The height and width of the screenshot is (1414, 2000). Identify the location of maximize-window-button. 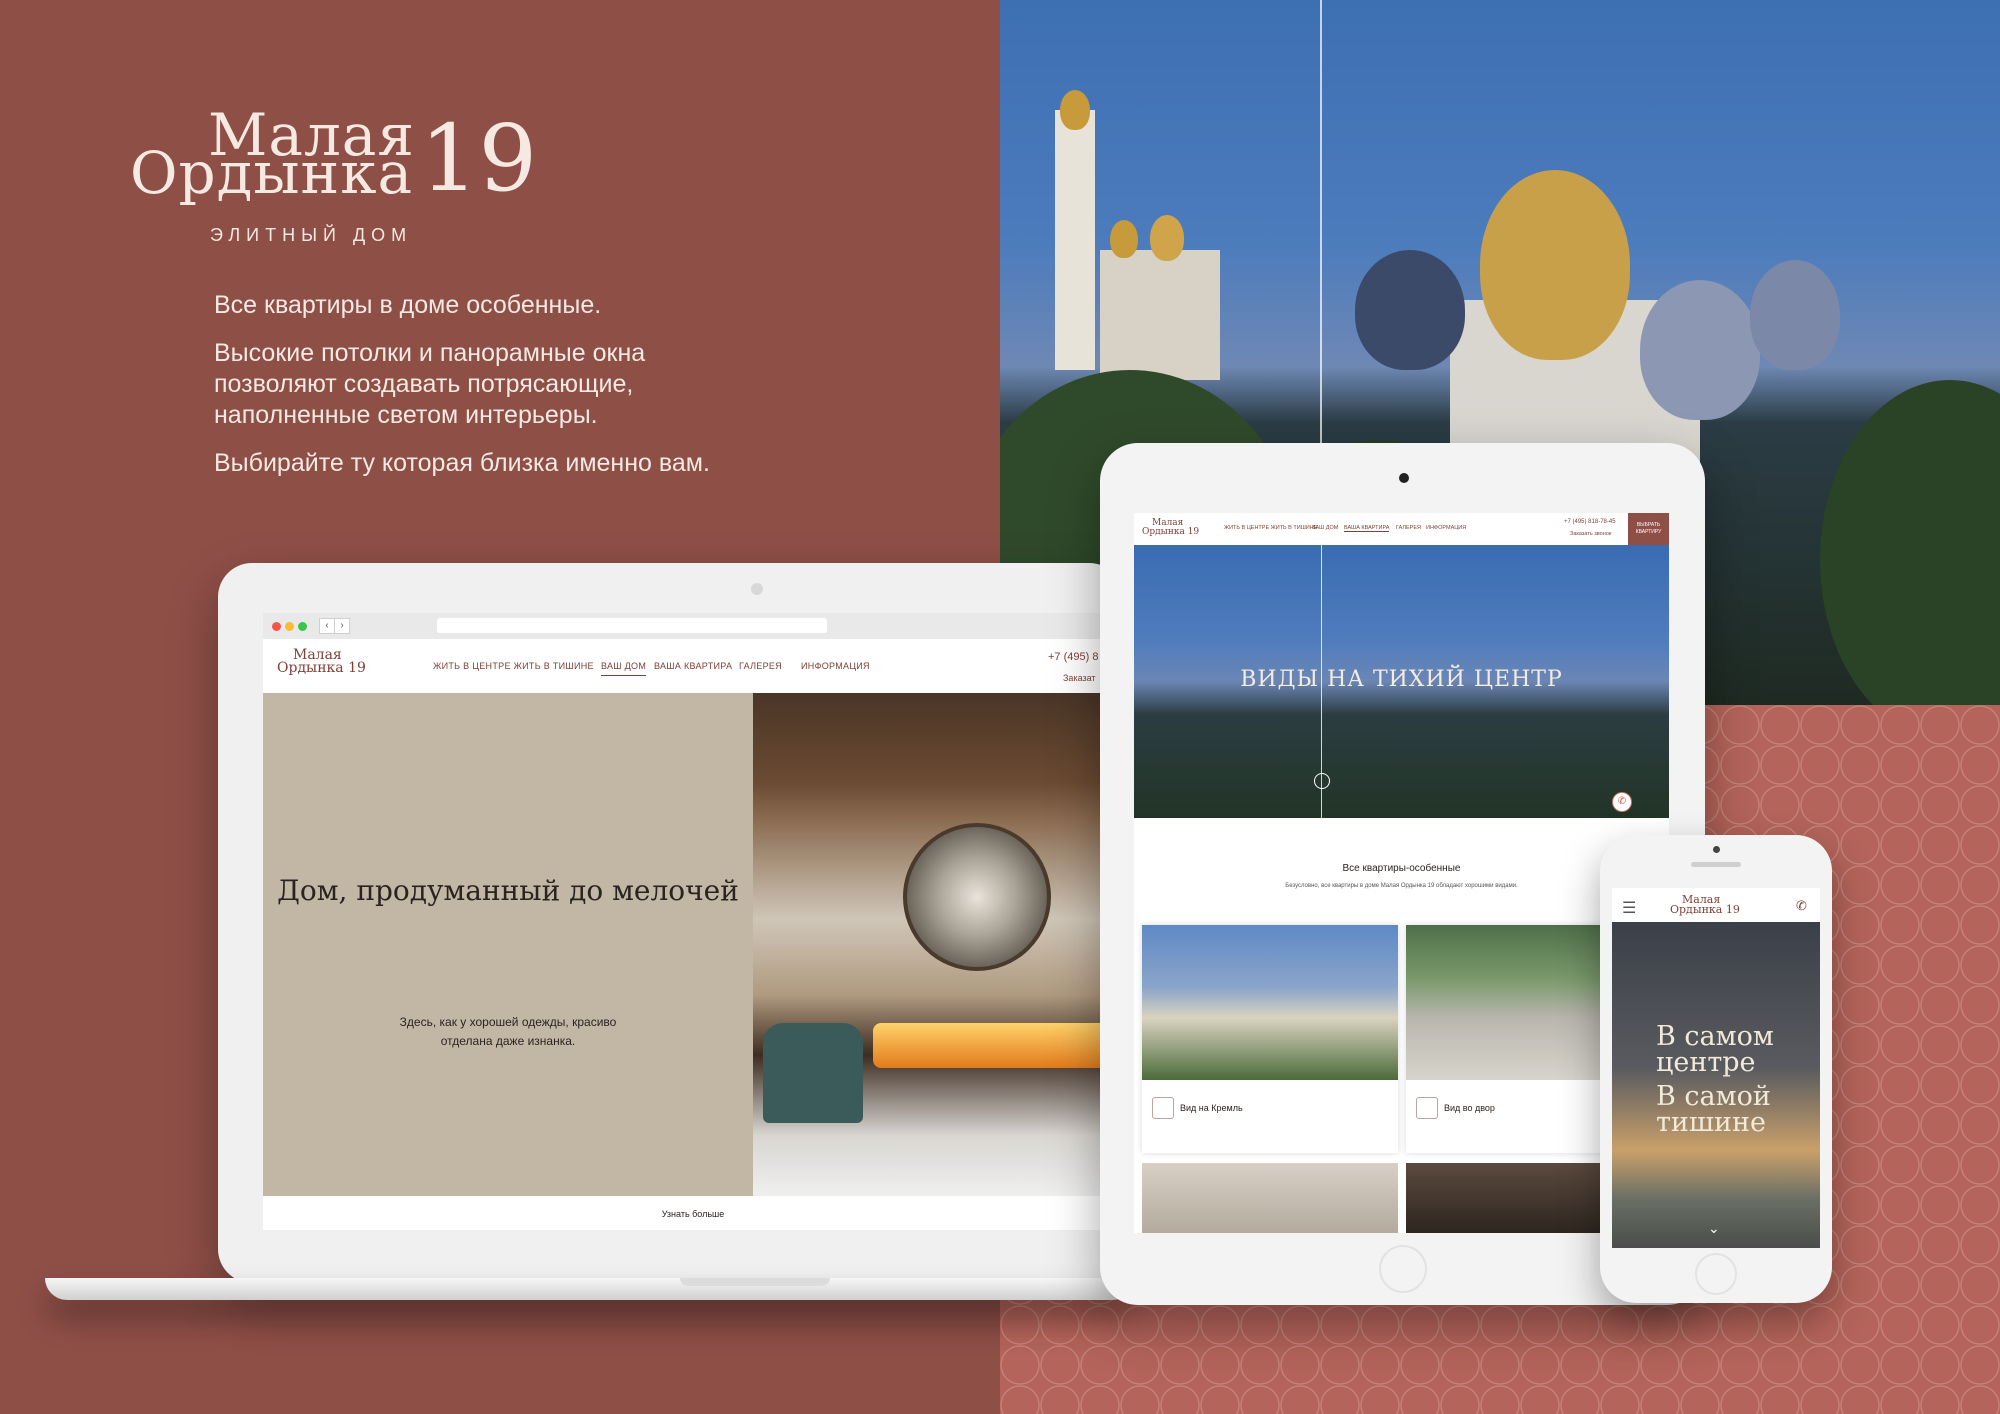
(302, 626).